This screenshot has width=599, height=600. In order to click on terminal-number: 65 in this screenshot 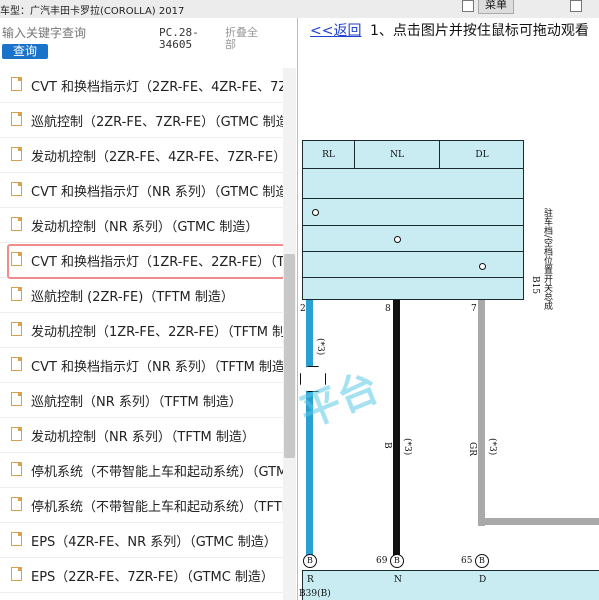, I will do `click(467, 561)`.